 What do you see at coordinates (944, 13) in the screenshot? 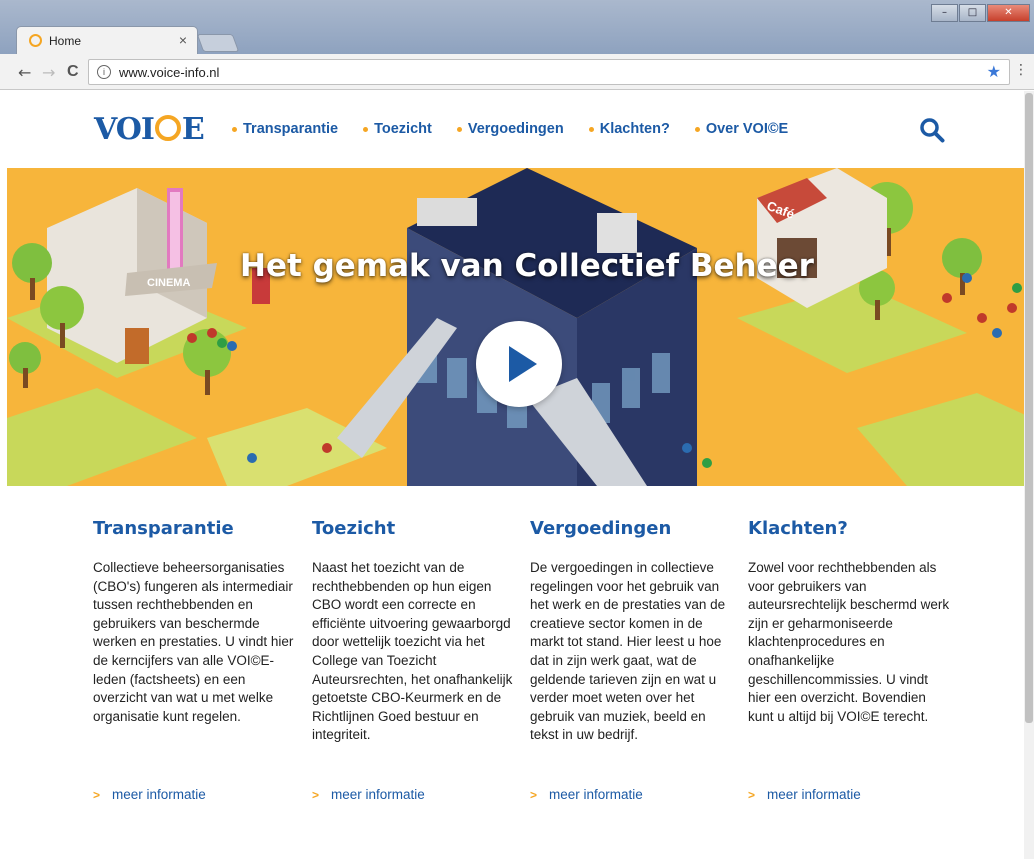
I see `minimize-button: –` at bounding box center [944, 13].